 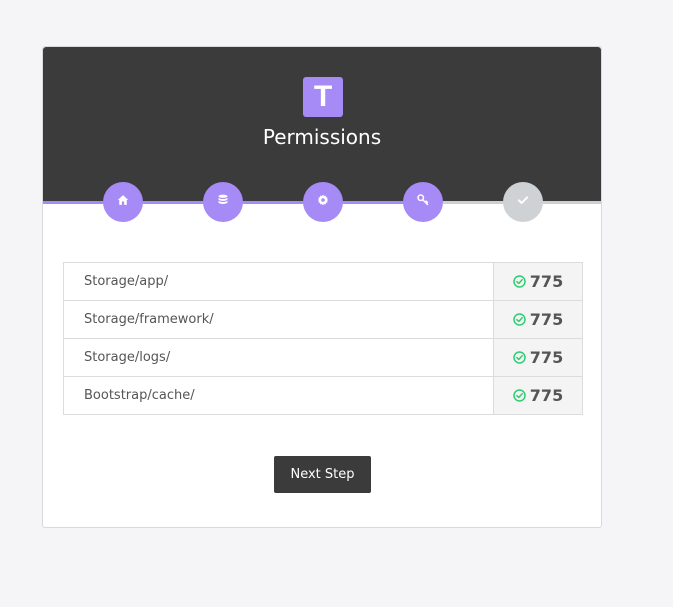 I want to click on table-row: Bootstrap/cache/ 775, so click(x=323, y=395).